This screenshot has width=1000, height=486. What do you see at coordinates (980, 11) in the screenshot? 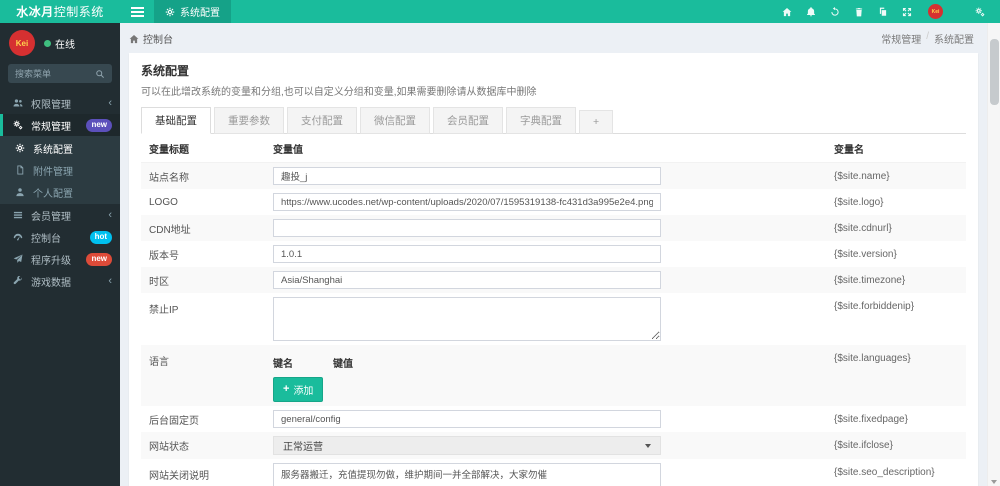
I see `settings-gears-icon` at bounding box center [980, 11].